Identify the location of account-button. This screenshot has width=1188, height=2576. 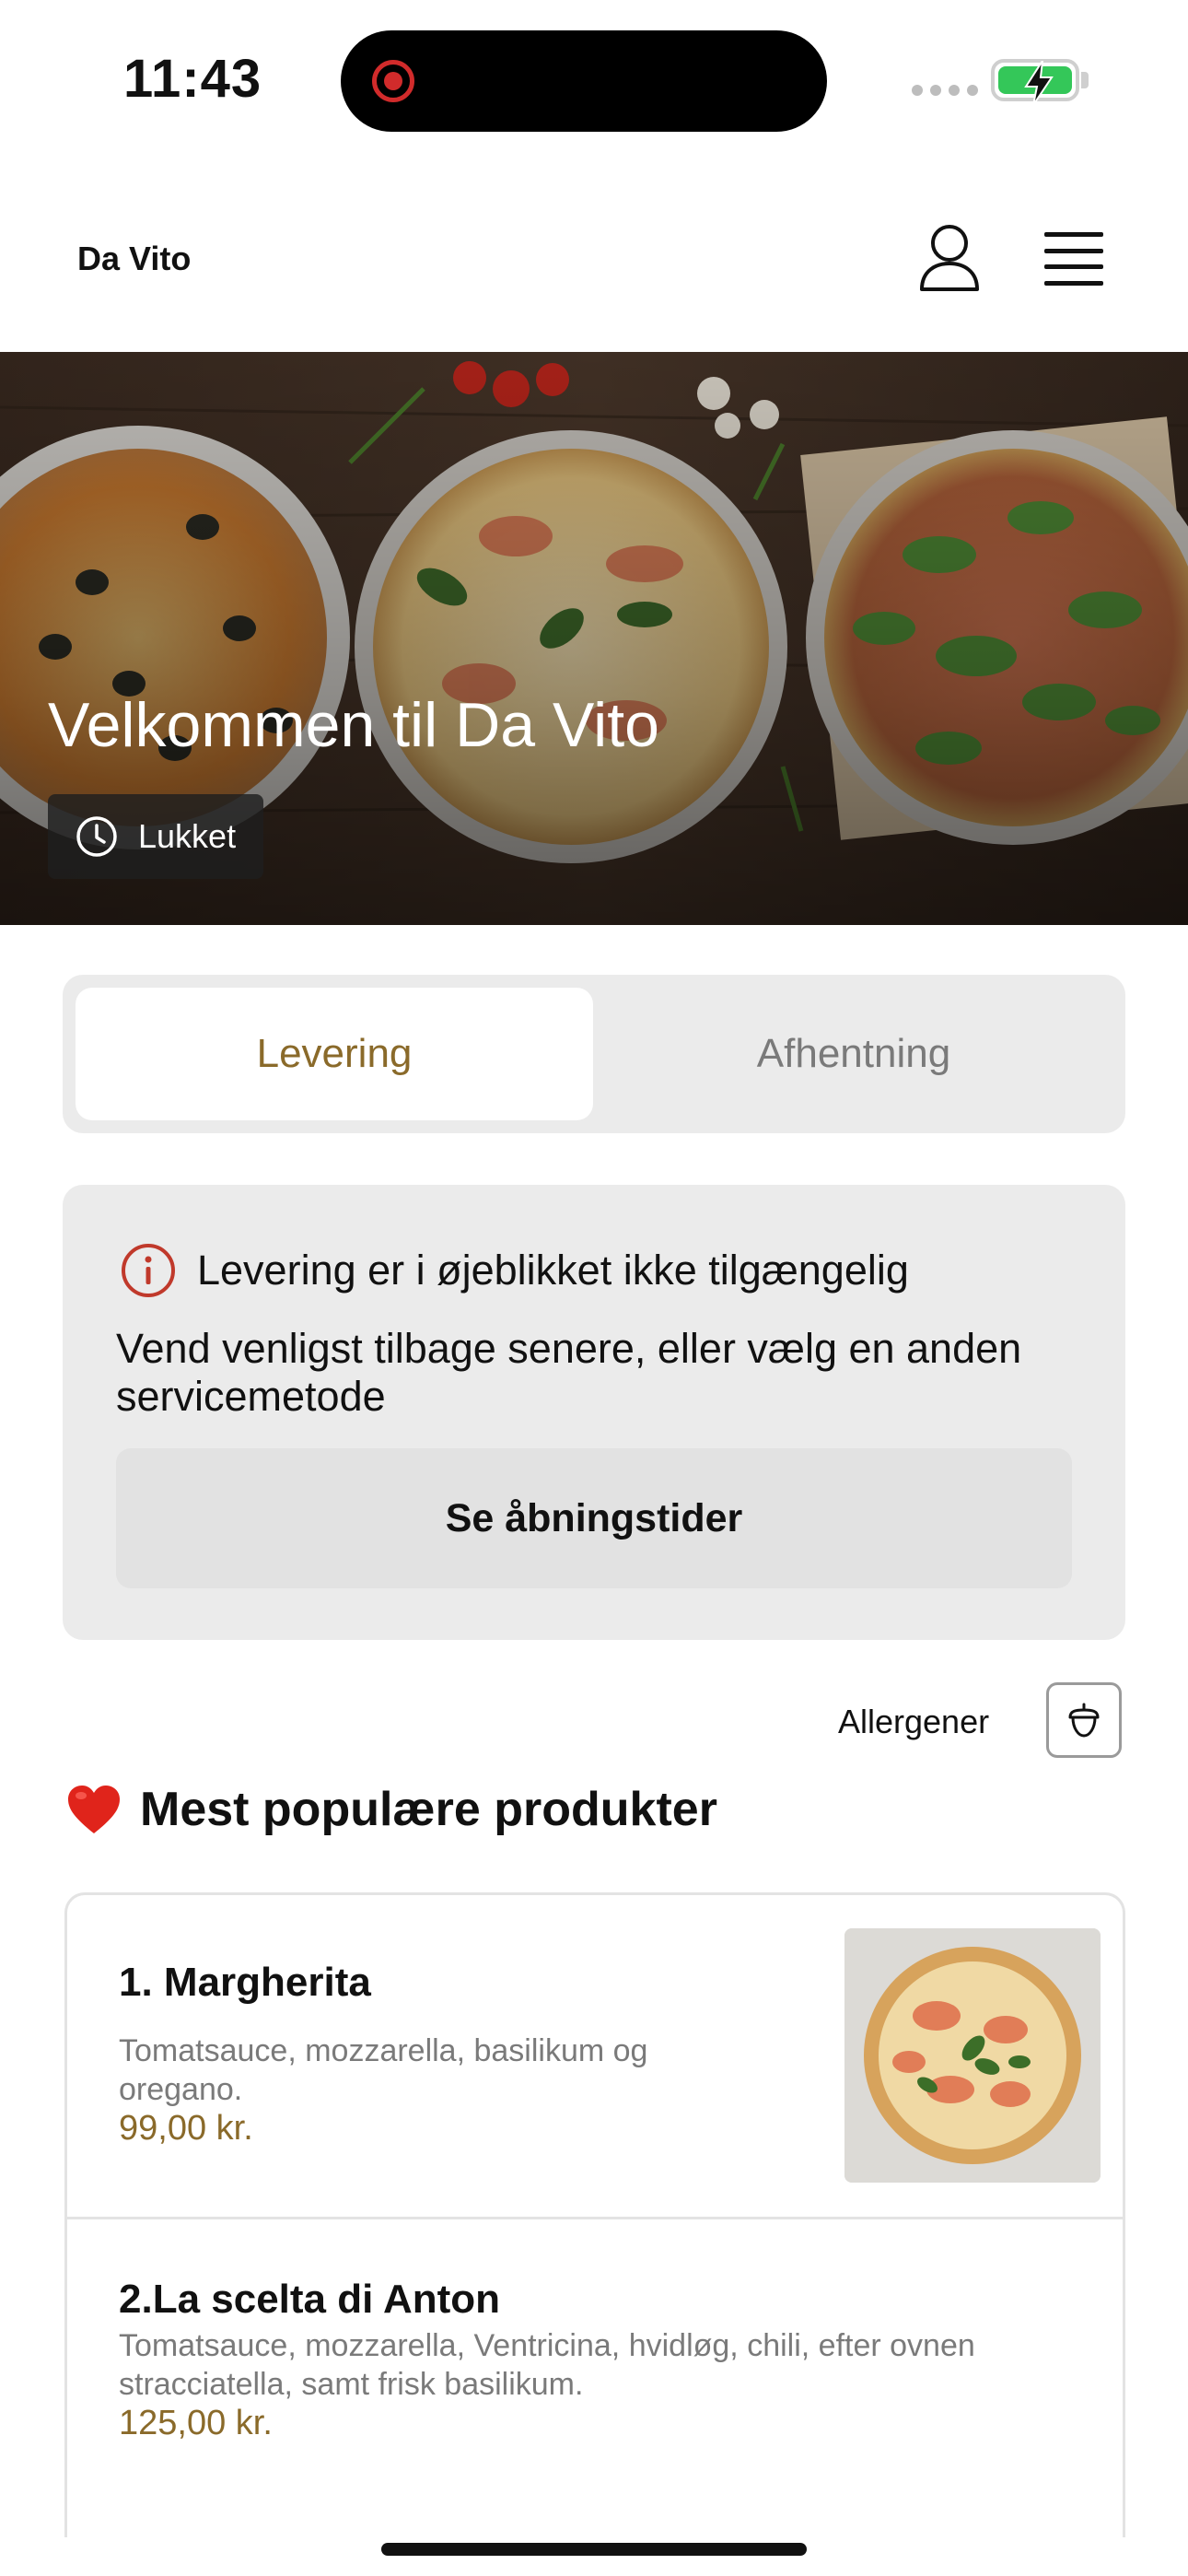
(949, 258).